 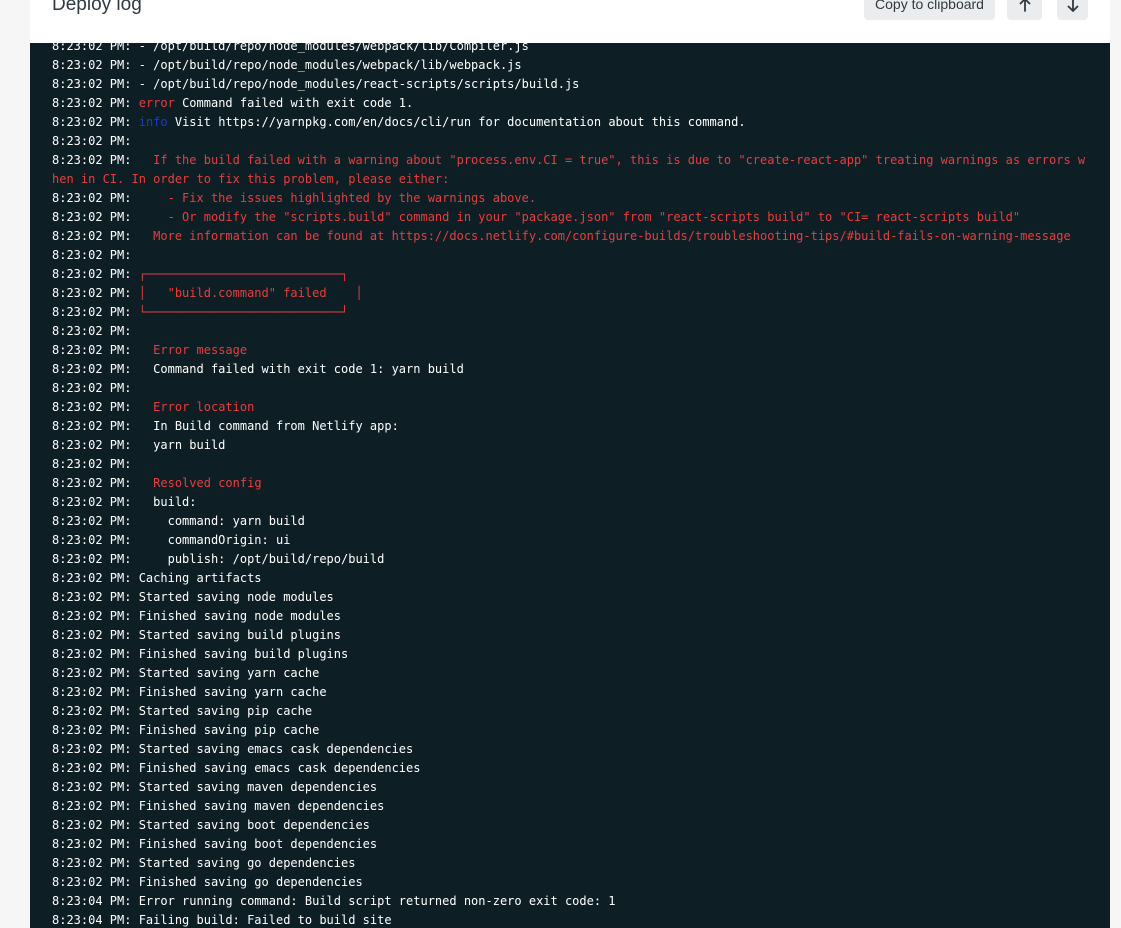 What do you see at coordinates (254, 787) in the screenshot?
I see `log-text: Started saving maven dependencies` at bounding box center [254, 787].